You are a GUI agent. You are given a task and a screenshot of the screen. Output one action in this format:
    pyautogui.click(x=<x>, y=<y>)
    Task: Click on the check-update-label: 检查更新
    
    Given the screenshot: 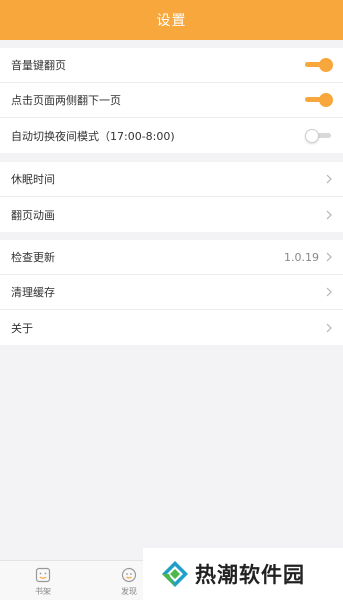 What is the action you would take?
    pyautogui.click(x=33, y=257)
    